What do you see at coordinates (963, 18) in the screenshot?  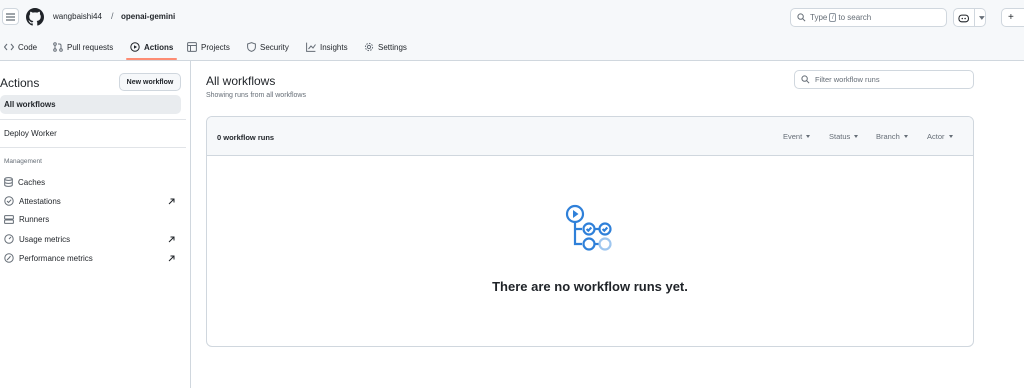 I see `copilot-icon` at bounding box center [963, 18].